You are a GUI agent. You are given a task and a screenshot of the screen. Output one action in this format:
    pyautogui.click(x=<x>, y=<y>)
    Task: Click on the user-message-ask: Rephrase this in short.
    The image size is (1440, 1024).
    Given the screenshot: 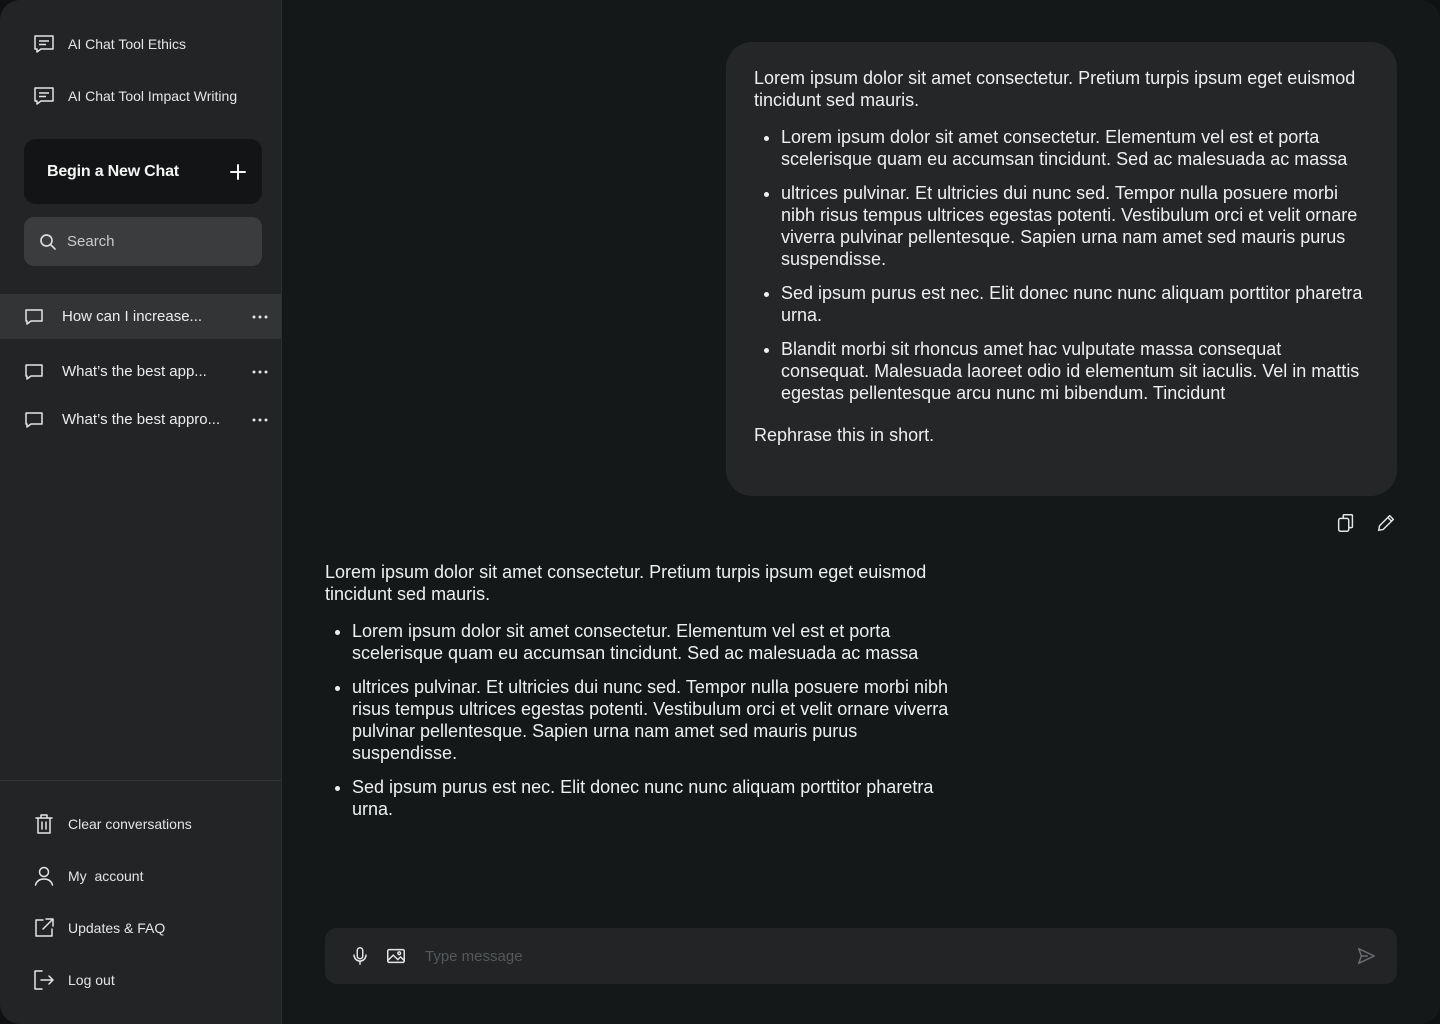 What is the action you would take?
    pyautogui.click(x=844, y=435)
    